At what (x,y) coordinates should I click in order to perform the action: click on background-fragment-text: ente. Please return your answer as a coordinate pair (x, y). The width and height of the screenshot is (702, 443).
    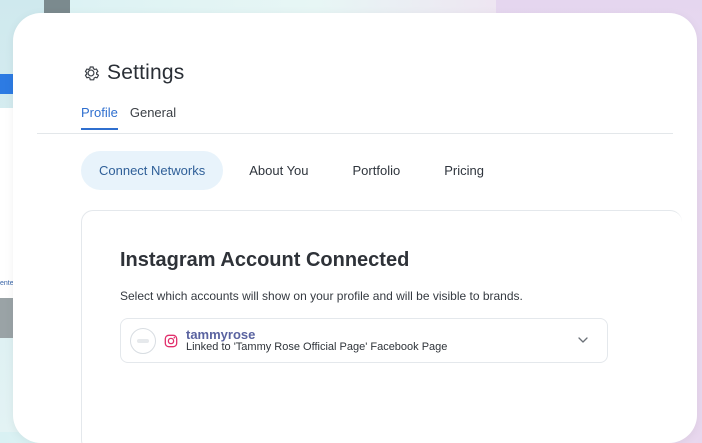
    Looking at the image, I should click on (7, 283).